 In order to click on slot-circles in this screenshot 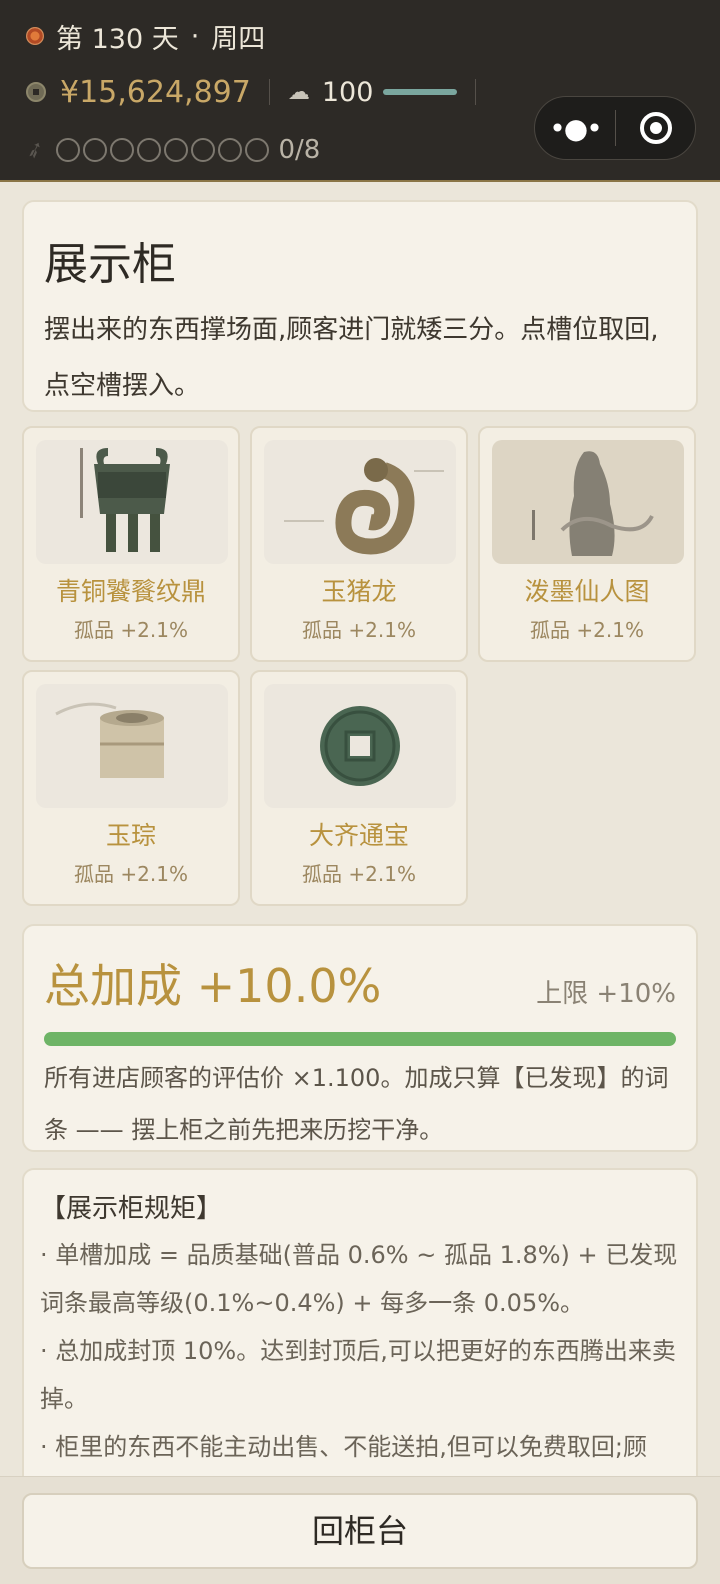, I will do `click(164, 150)`.